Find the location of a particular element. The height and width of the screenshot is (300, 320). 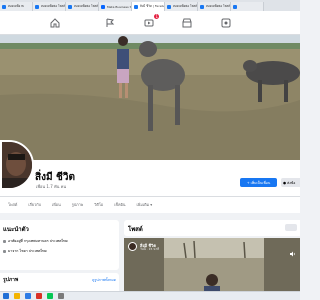

add-friend-icon: + is located at coordinates (248, 182).